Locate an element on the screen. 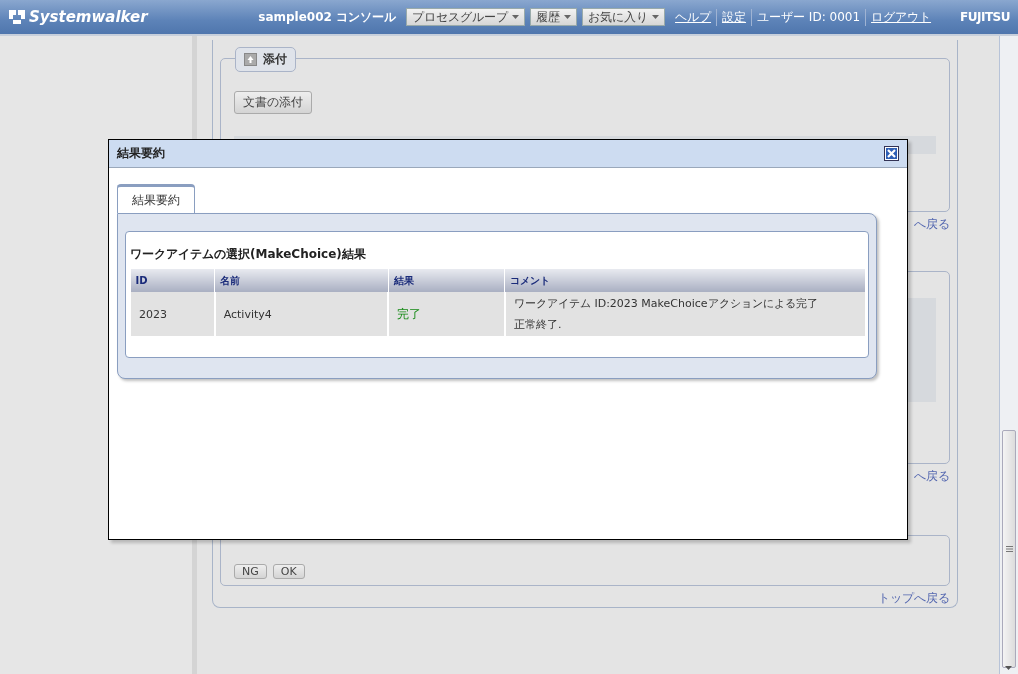  menu-dropdown: プロセスグループ is located at coordinates (466, 17).